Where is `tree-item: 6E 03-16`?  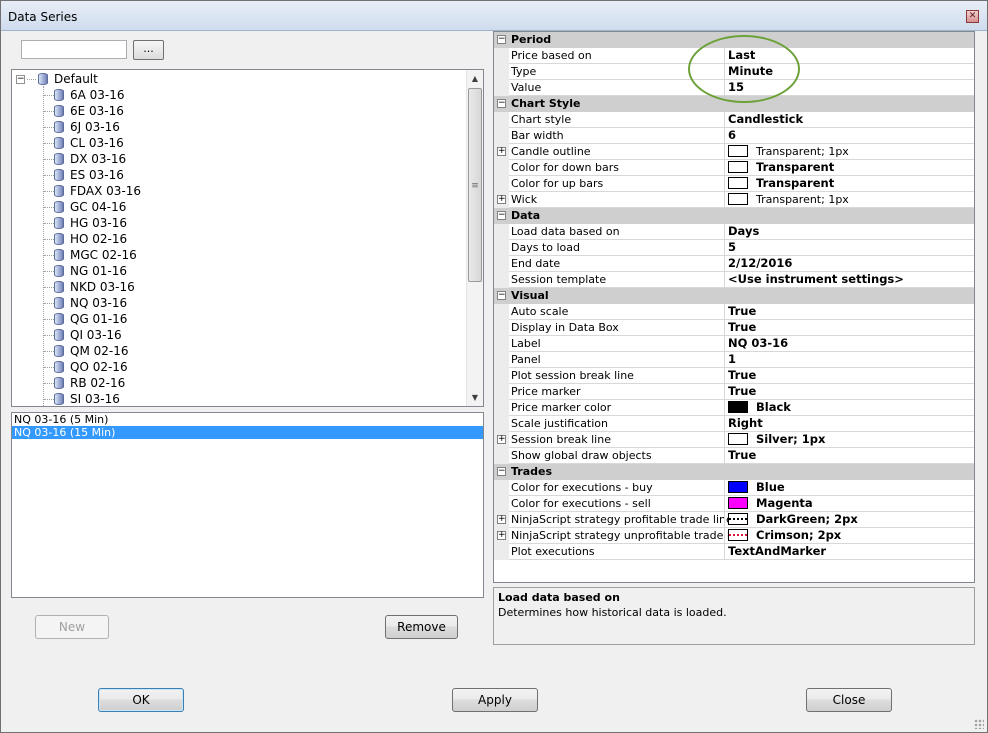 tree-item: 6E 03-16 is located at coordinates (89, 111).